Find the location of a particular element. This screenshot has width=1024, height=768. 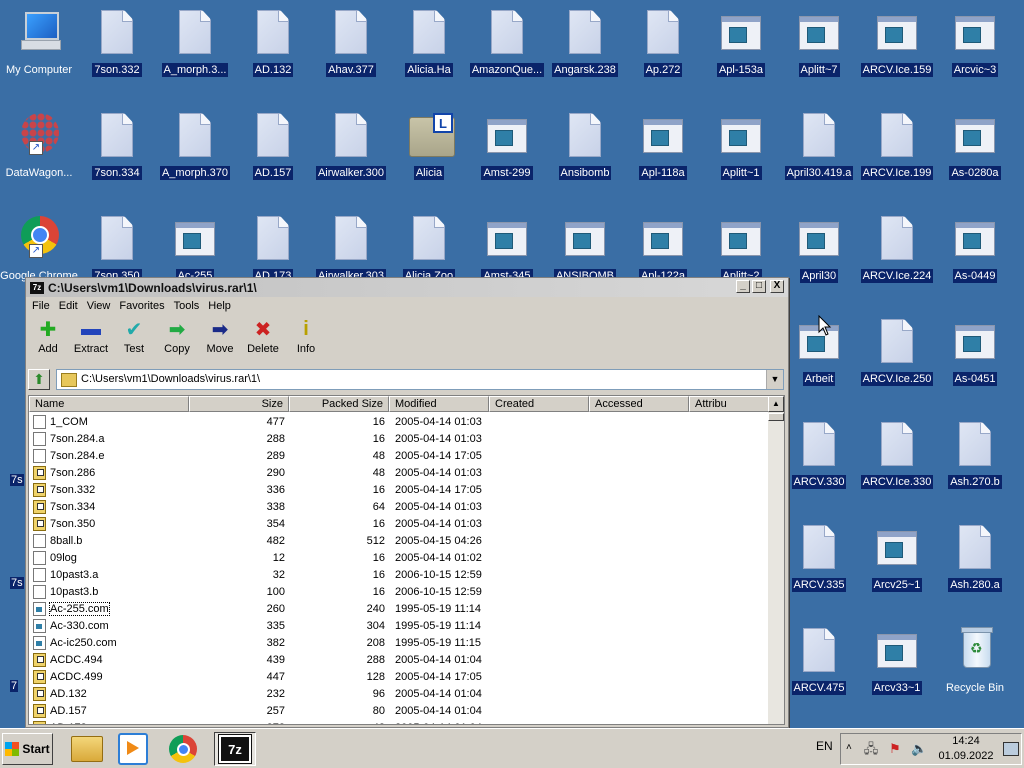

clock-date: 01.09.2022 is located at coordinates (966, 756).